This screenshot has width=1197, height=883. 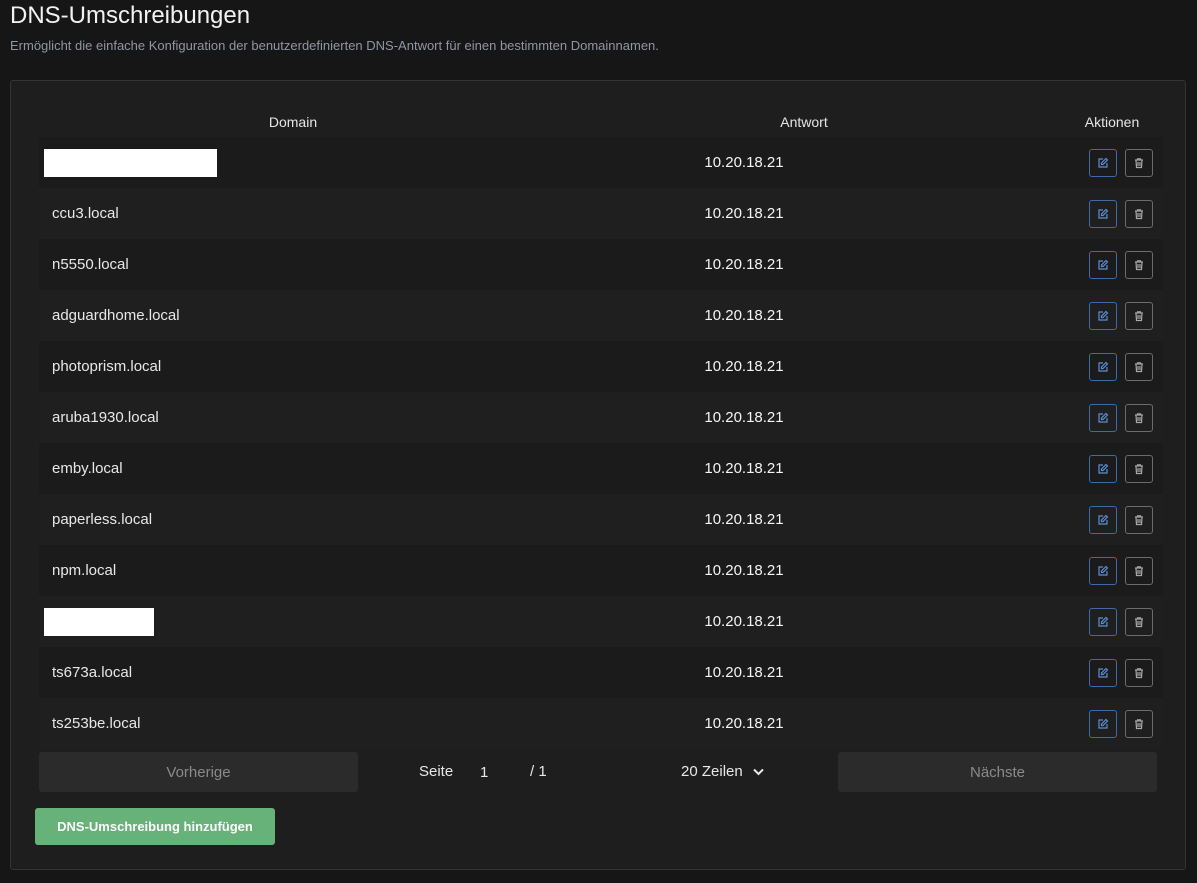 I want to click on column-header-answer: Antwort, so click(x=804, y=122).